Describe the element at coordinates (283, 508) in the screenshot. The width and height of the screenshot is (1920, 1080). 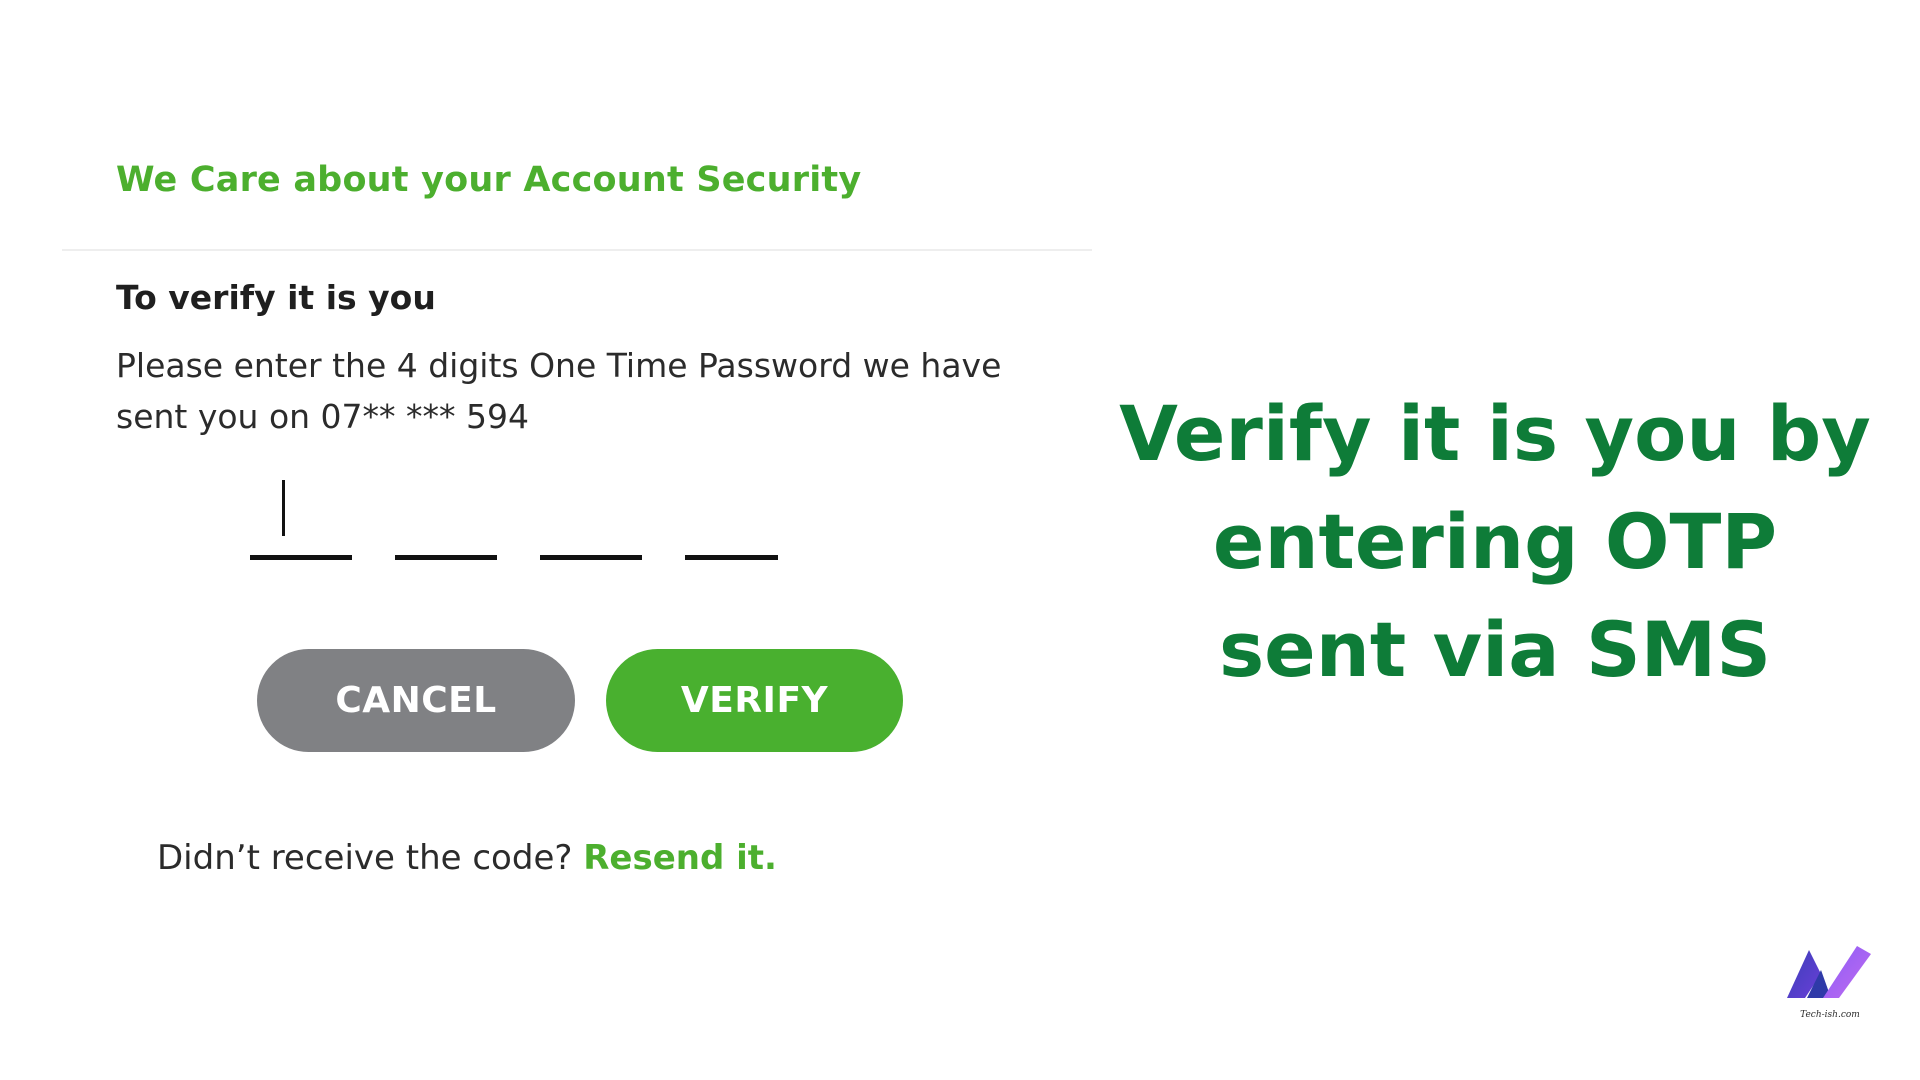
I see `text-caret` at that location.